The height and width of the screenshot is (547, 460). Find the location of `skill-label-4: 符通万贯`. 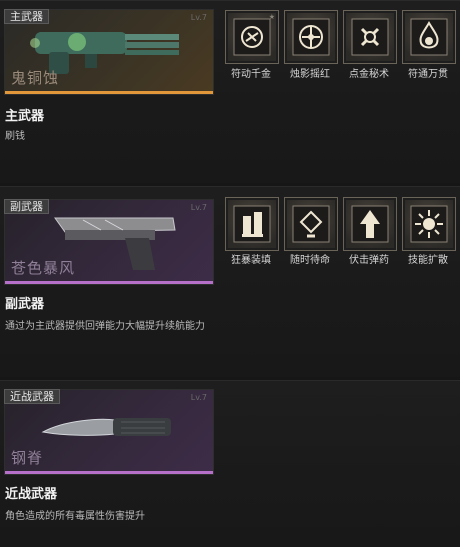

skill-label-4: 符通万贯 is located at coordinates (428, 74).